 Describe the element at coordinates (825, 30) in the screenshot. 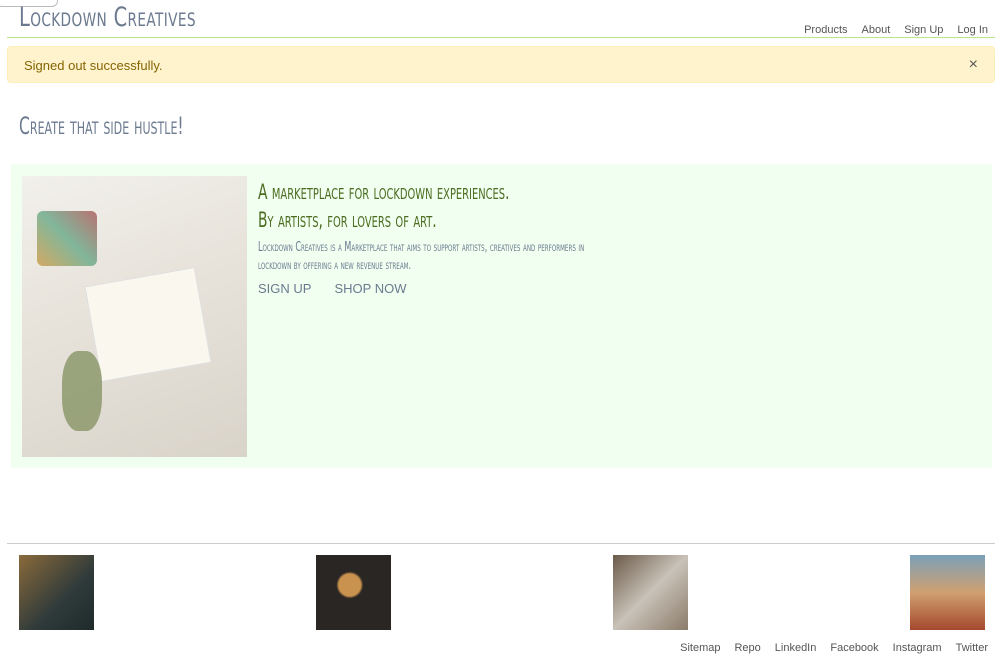

I see `nav-products: Products` at that location.